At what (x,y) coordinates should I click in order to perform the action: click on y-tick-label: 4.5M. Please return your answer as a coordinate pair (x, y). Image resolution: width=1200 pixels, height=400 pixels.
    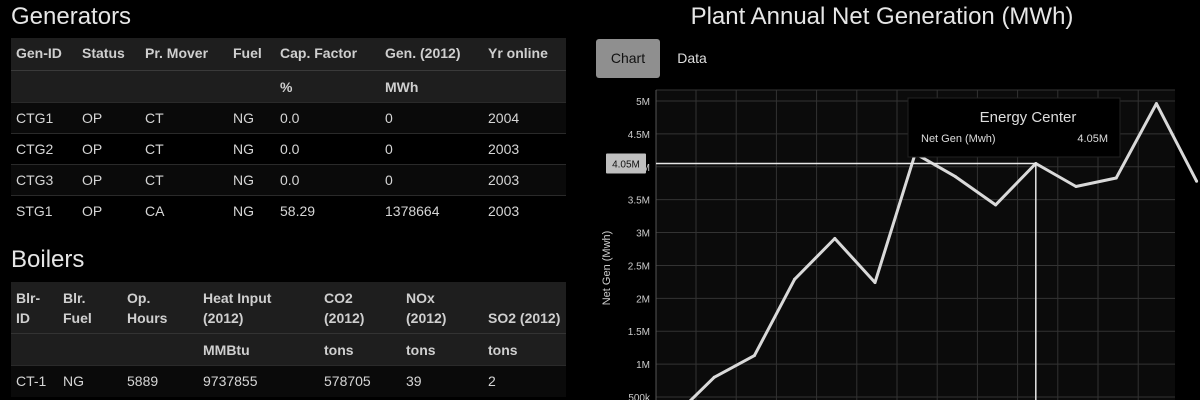
    Looking at the image, I should click on (639, 135).